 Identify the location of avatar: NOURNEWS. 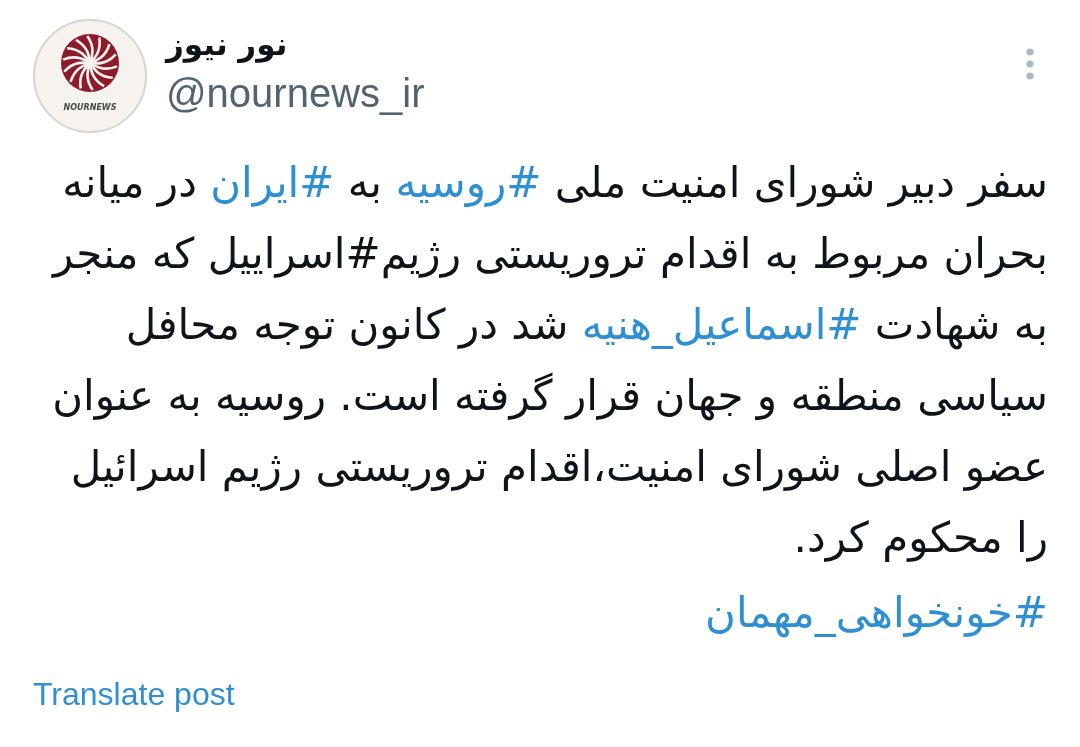
(90, 76).